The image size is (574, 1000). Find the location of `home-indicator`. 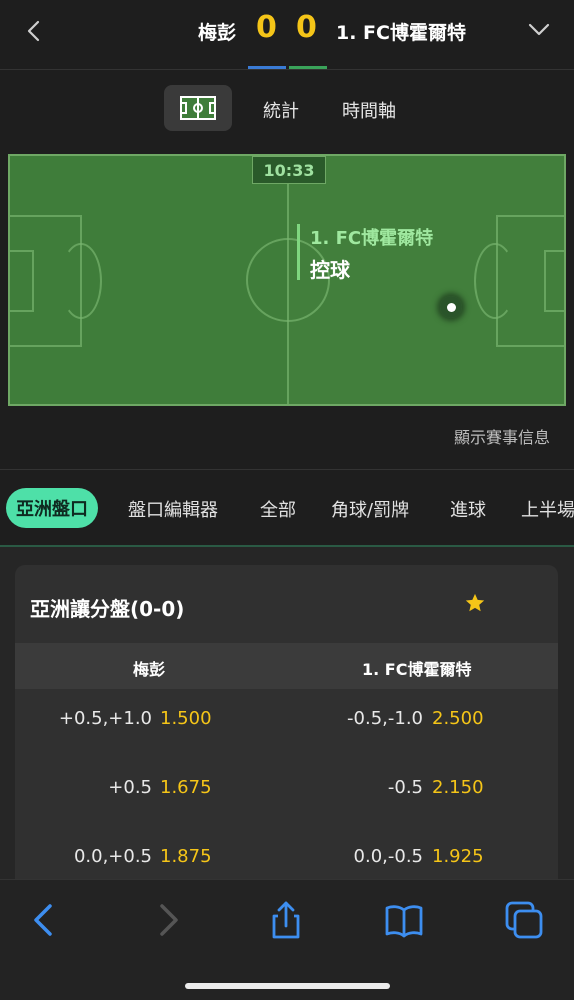

home-indicator is located at coordinates (287, 986).